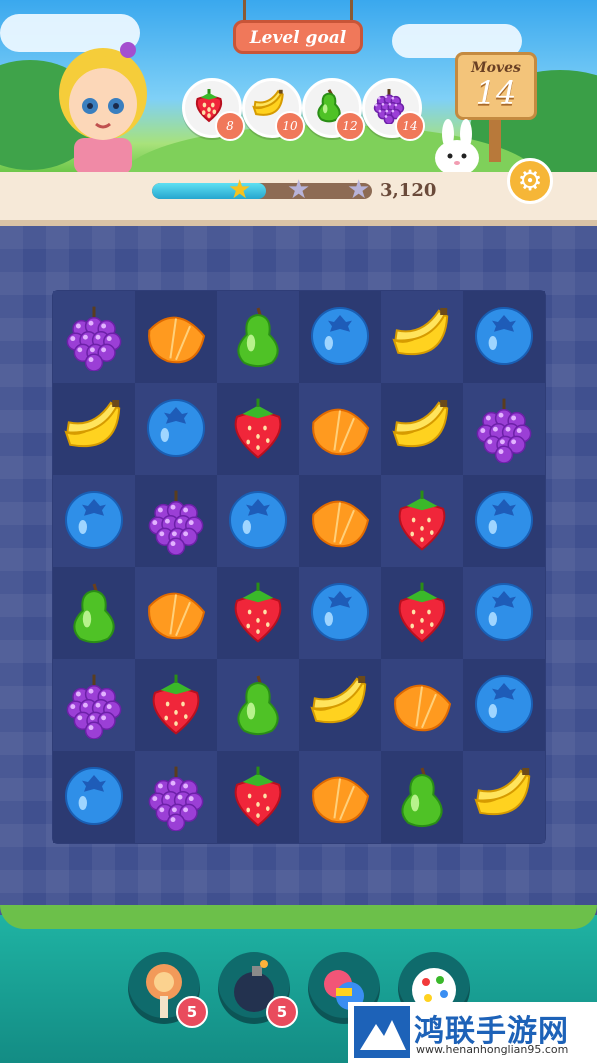  What do you see at coordinates (230, 126) in the screenshot?
I see `goal-count: 8` at bounding box center [230, 126].